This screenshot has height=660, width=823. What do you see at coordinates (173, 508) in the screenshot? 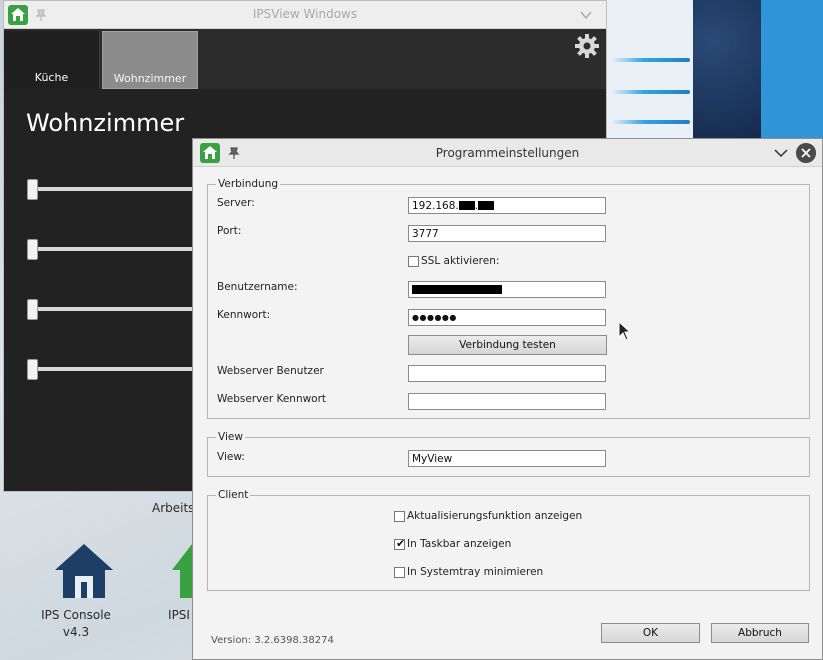
I see `desktop-text-arbeits: Arbeits` at bounding box center [173, 508].